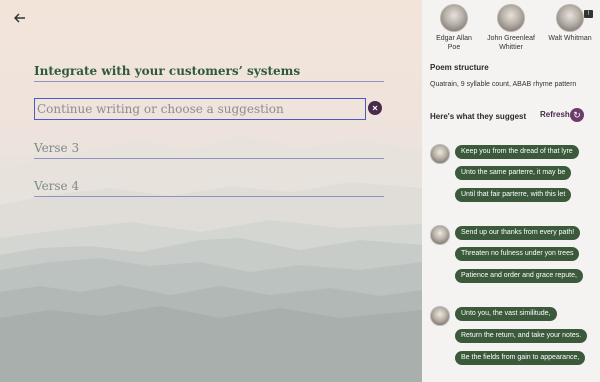 The width and height of the screenshot is (600, 382). Describe the element at coordinates (517, 254) in the screenshot. I see `suggestion-chip: Threaten no fulness under yon trees` at that location.